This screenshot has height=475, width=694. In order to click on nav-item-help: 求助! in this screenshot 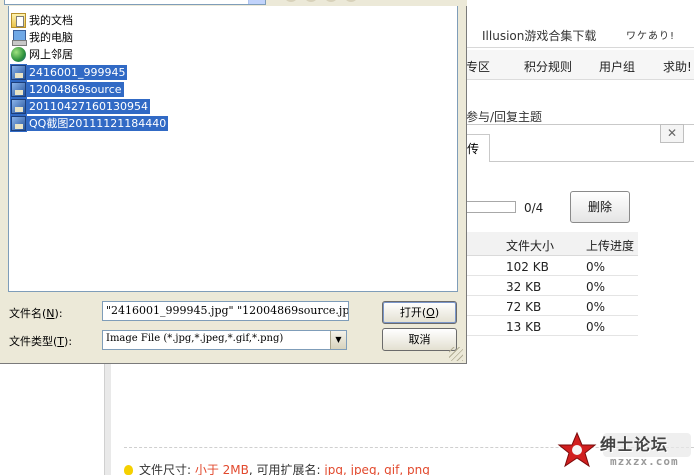, I will do `click(677, 66)`.